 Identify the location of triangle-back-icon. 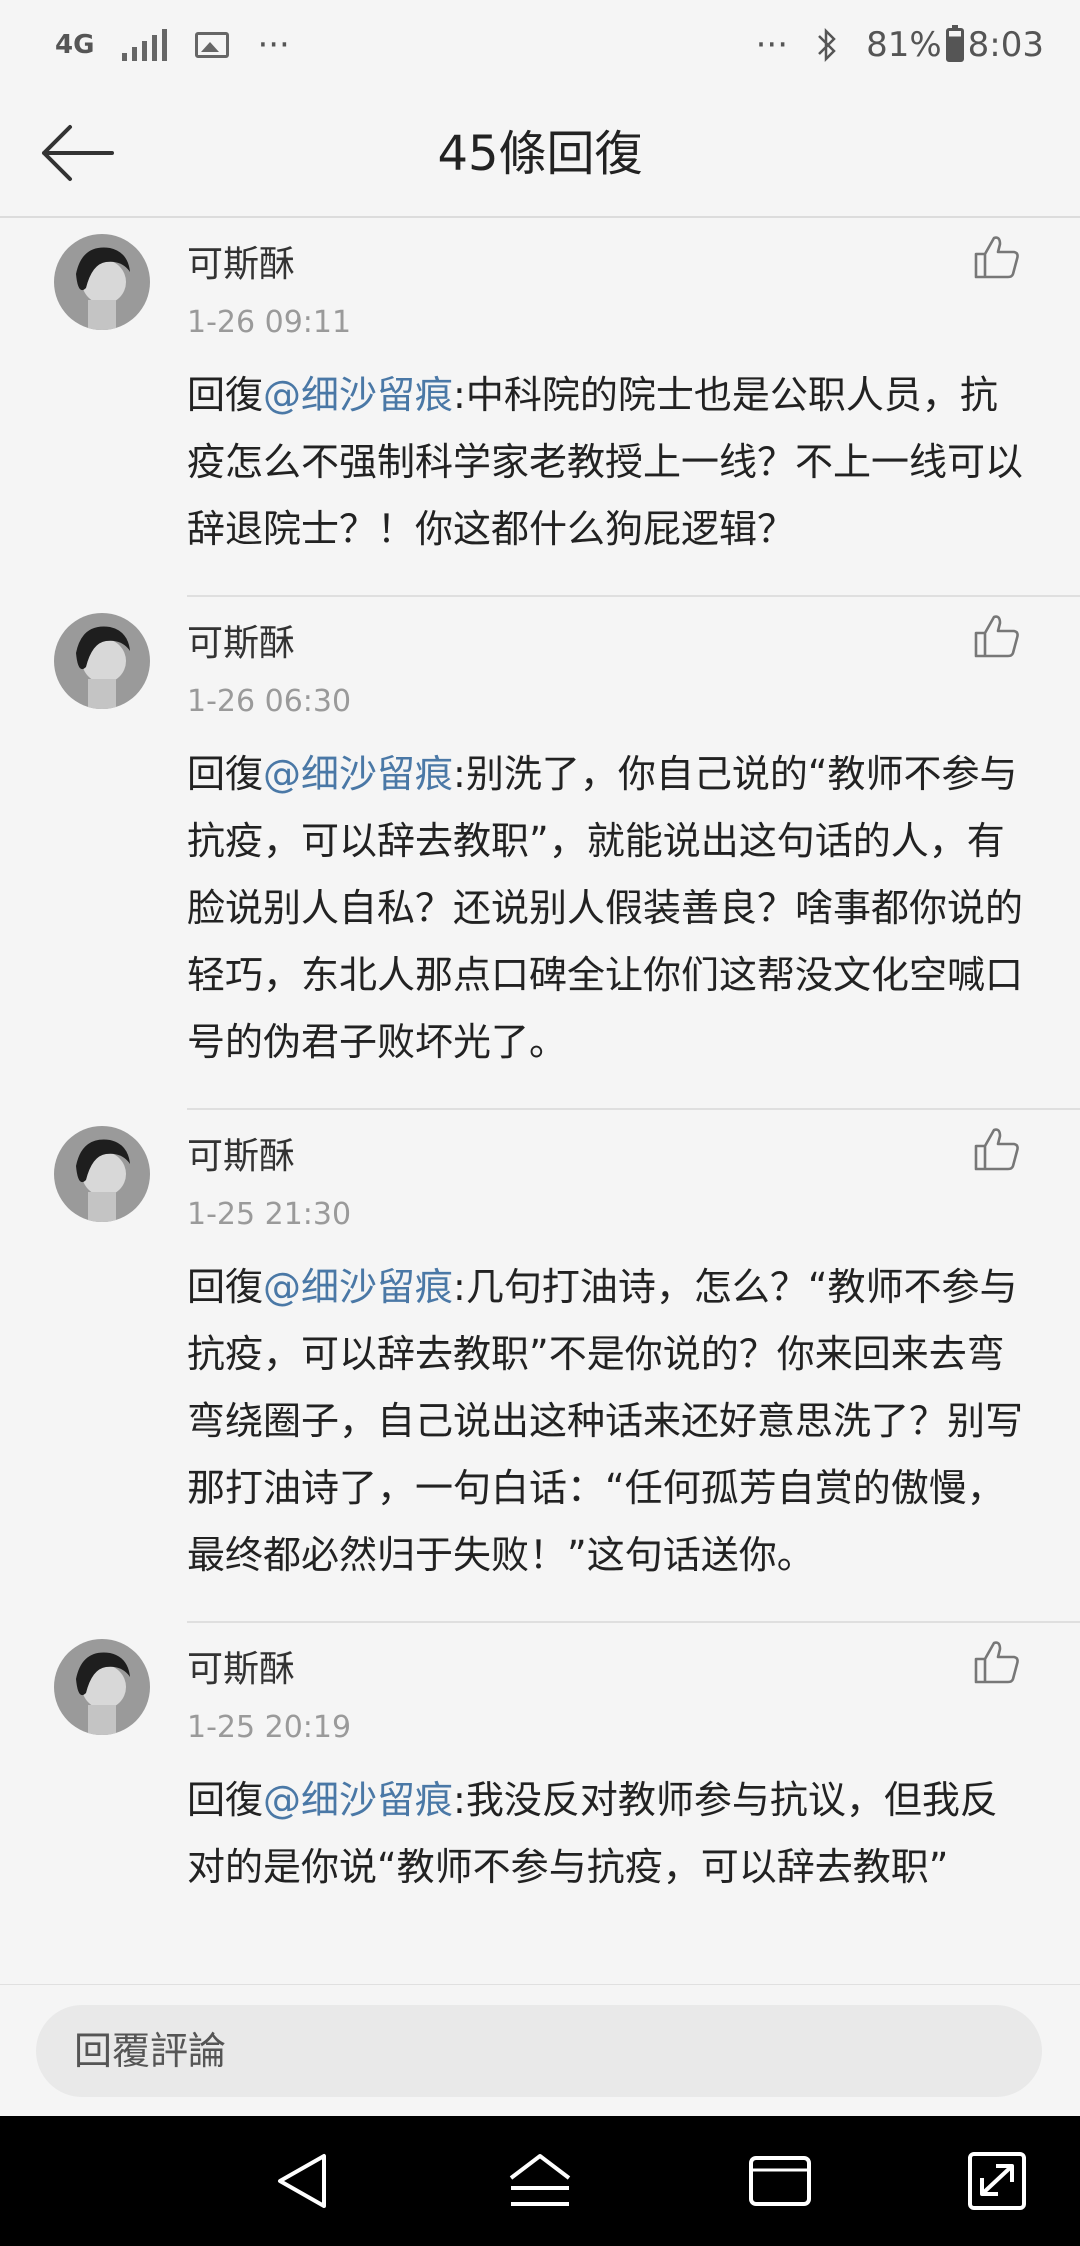
(302, 2181).